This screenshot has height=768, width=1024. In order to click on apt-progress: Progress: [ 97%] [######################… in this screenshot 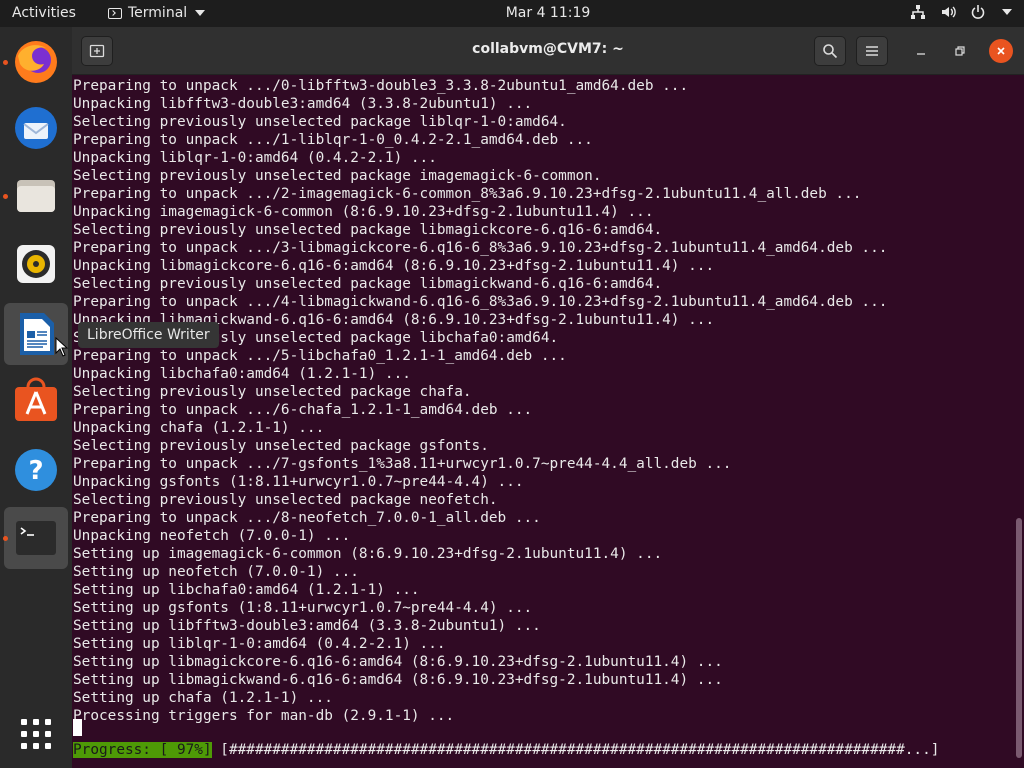, I will do `click(506, 750)`.